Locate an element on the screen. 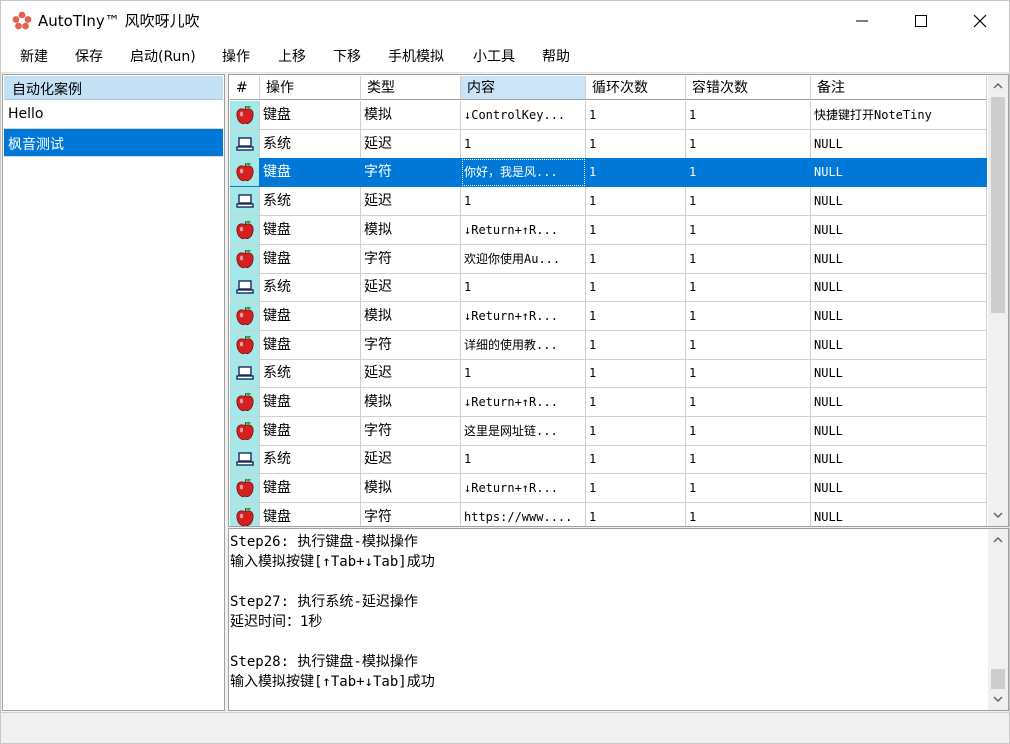  menu-operation: 操作 is located at coordinates (236, 57).